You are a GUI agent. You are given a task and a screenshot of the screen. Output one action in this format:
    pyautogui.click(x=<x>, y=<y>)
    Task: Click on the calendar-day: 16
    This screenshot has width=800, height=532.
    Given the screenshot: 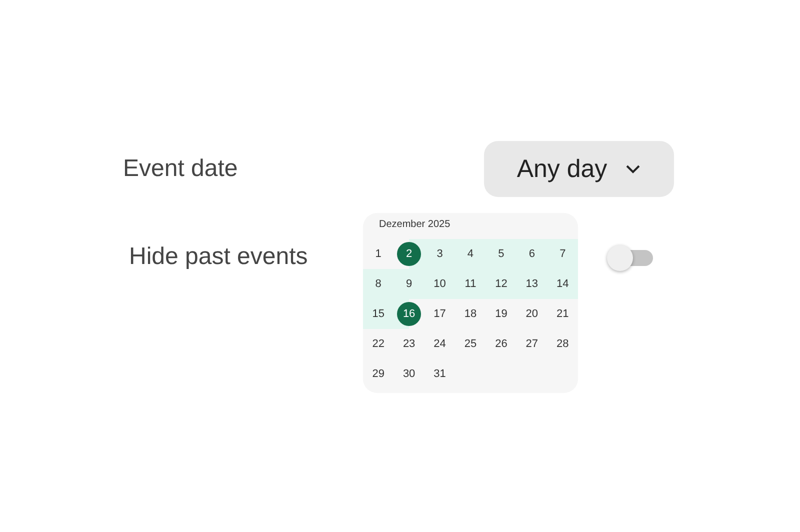 What is the action you would take?
    pyautogui.click(x=409, y=314)
    